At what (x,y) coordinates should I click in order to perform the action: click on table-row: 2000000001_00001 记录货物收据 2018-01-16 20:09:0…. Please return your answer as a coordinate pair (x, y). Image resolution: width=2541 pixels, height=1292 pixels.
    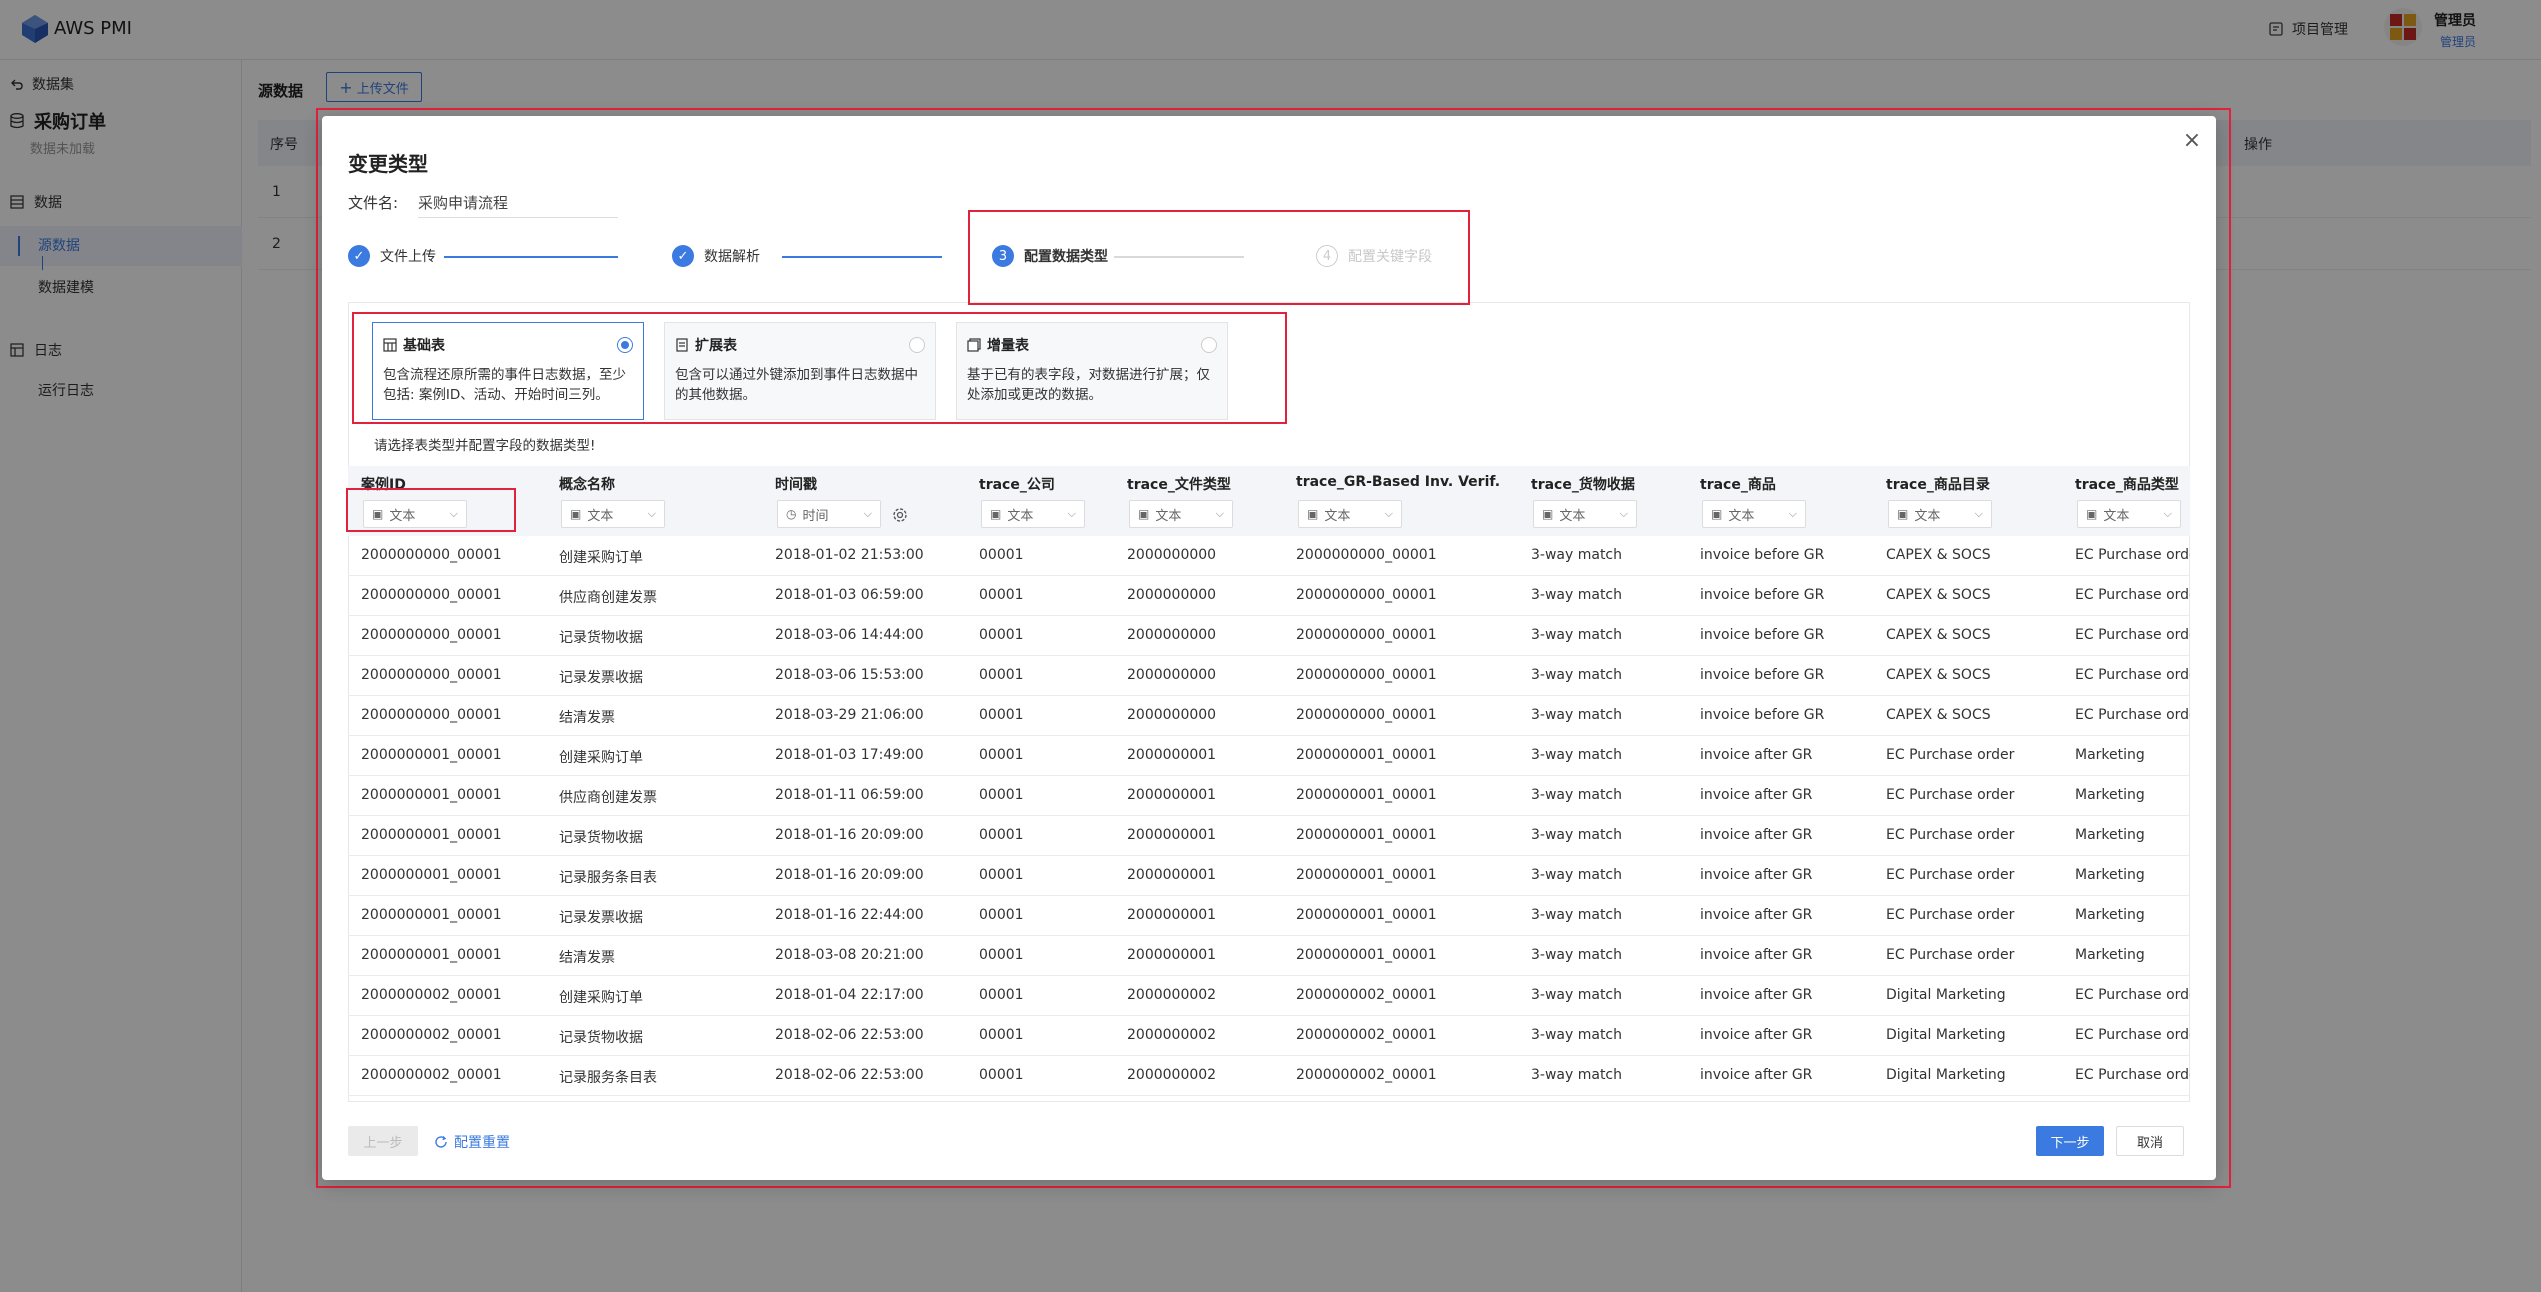
    Looking at the image, I should click on (1269, 836).